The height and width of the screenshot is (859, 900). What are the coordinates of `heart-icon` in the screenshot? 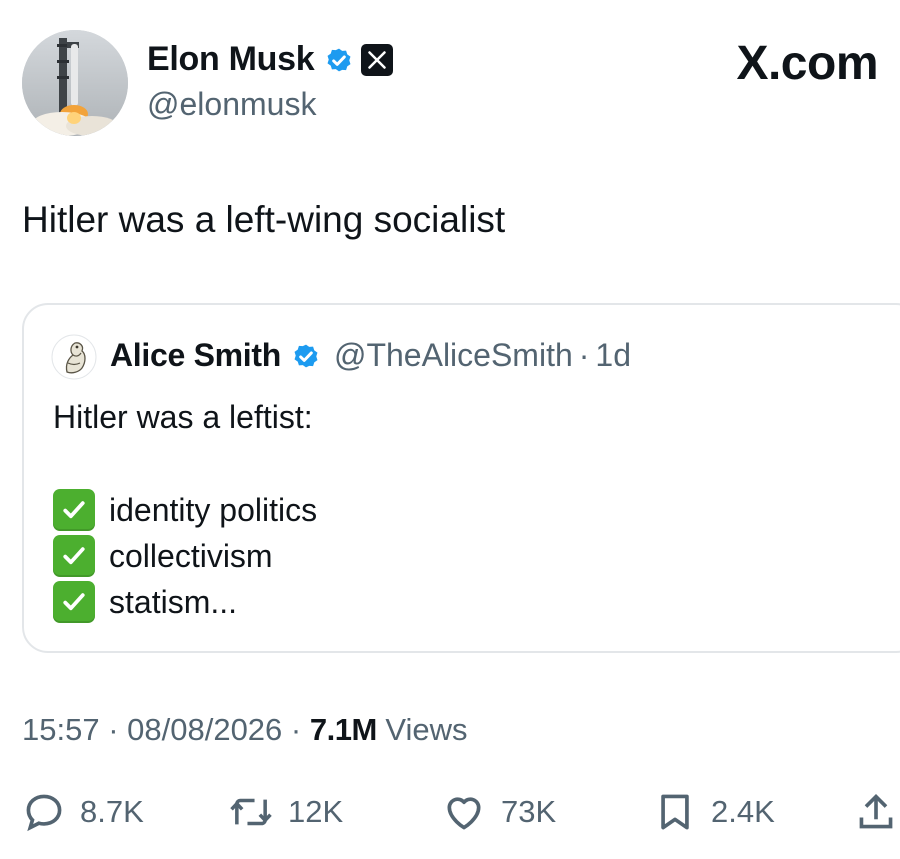 It's located at (464, 813).